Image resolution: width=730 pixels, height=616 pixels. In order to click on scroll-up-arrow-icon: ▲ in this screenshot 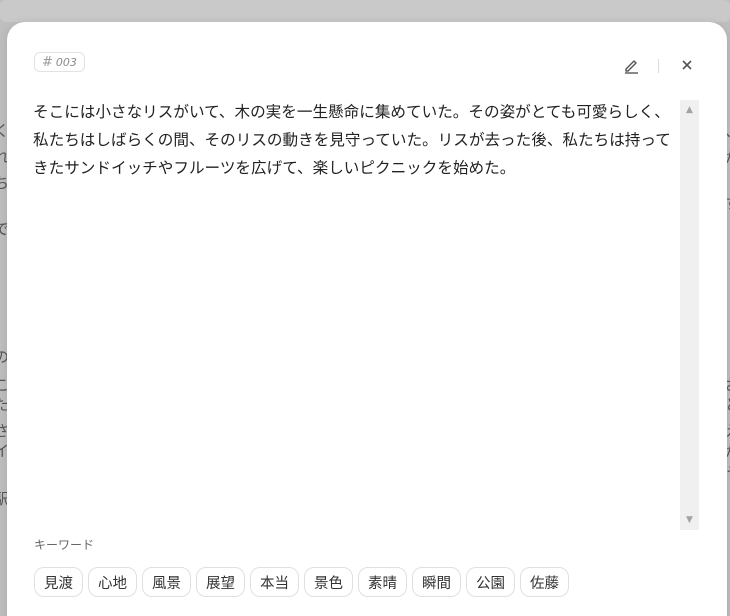, I will do `click(689, 110)`.